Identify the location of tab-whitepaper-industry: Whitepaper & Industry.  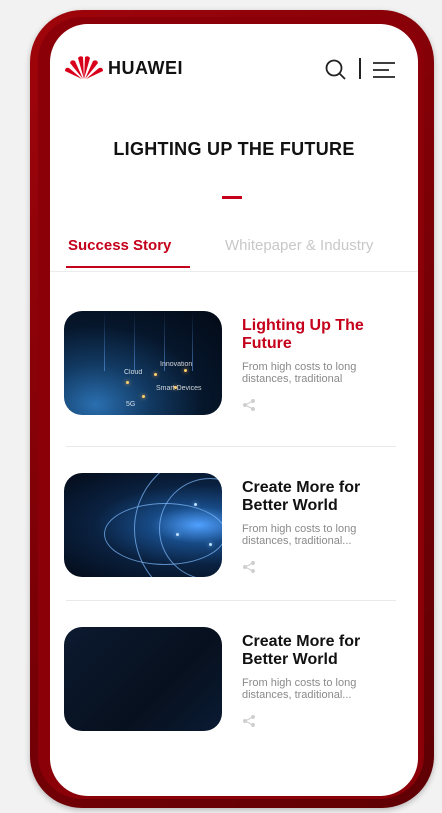
(299, 245).